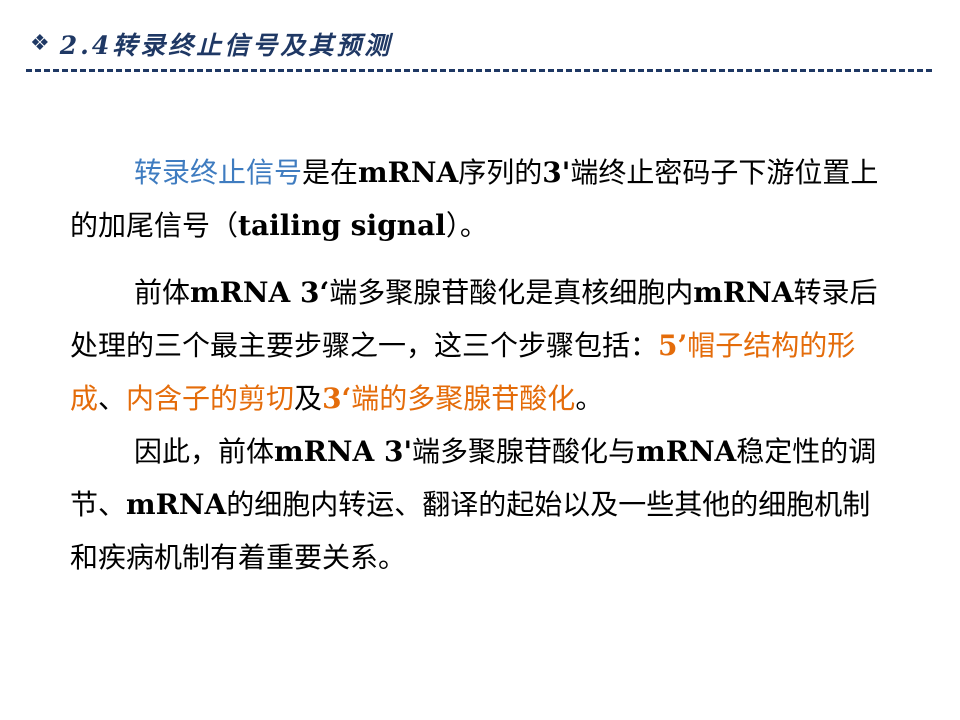  Describe the element at coordinates (260, 292) in the screenshot. I see `bold-text: mRNA 3‘` at that location.